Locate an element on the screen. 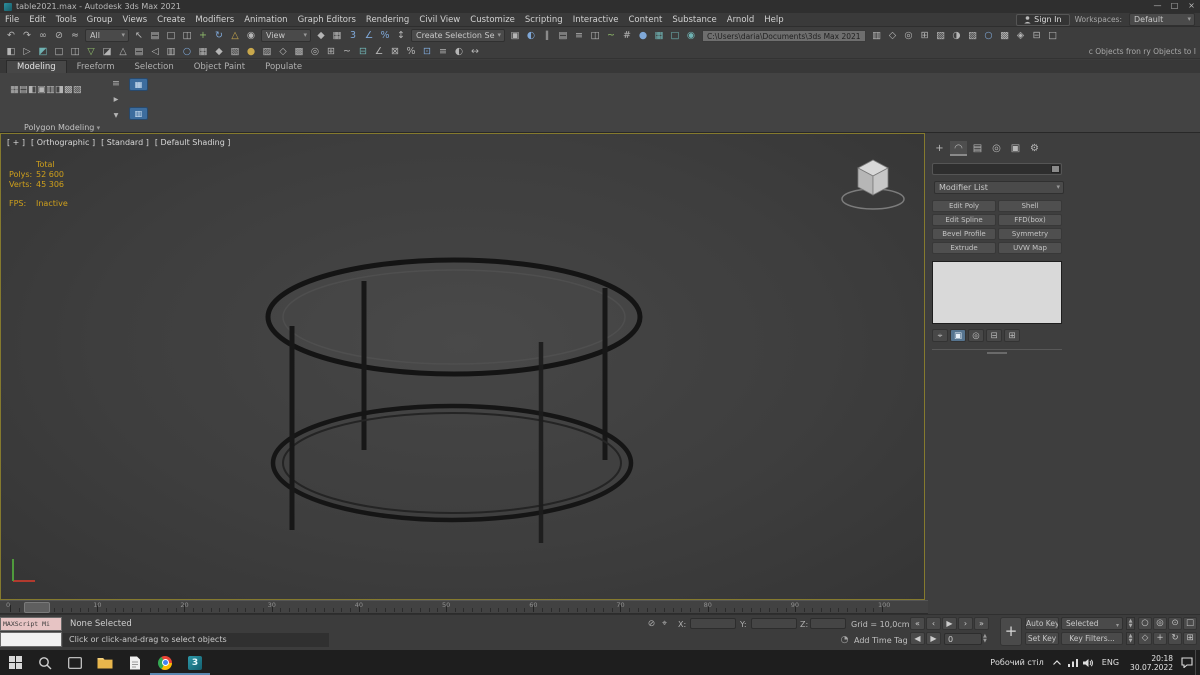 This screenshot has width=1200, height=675. time-slider-handle is located at coordinates (37, 607).